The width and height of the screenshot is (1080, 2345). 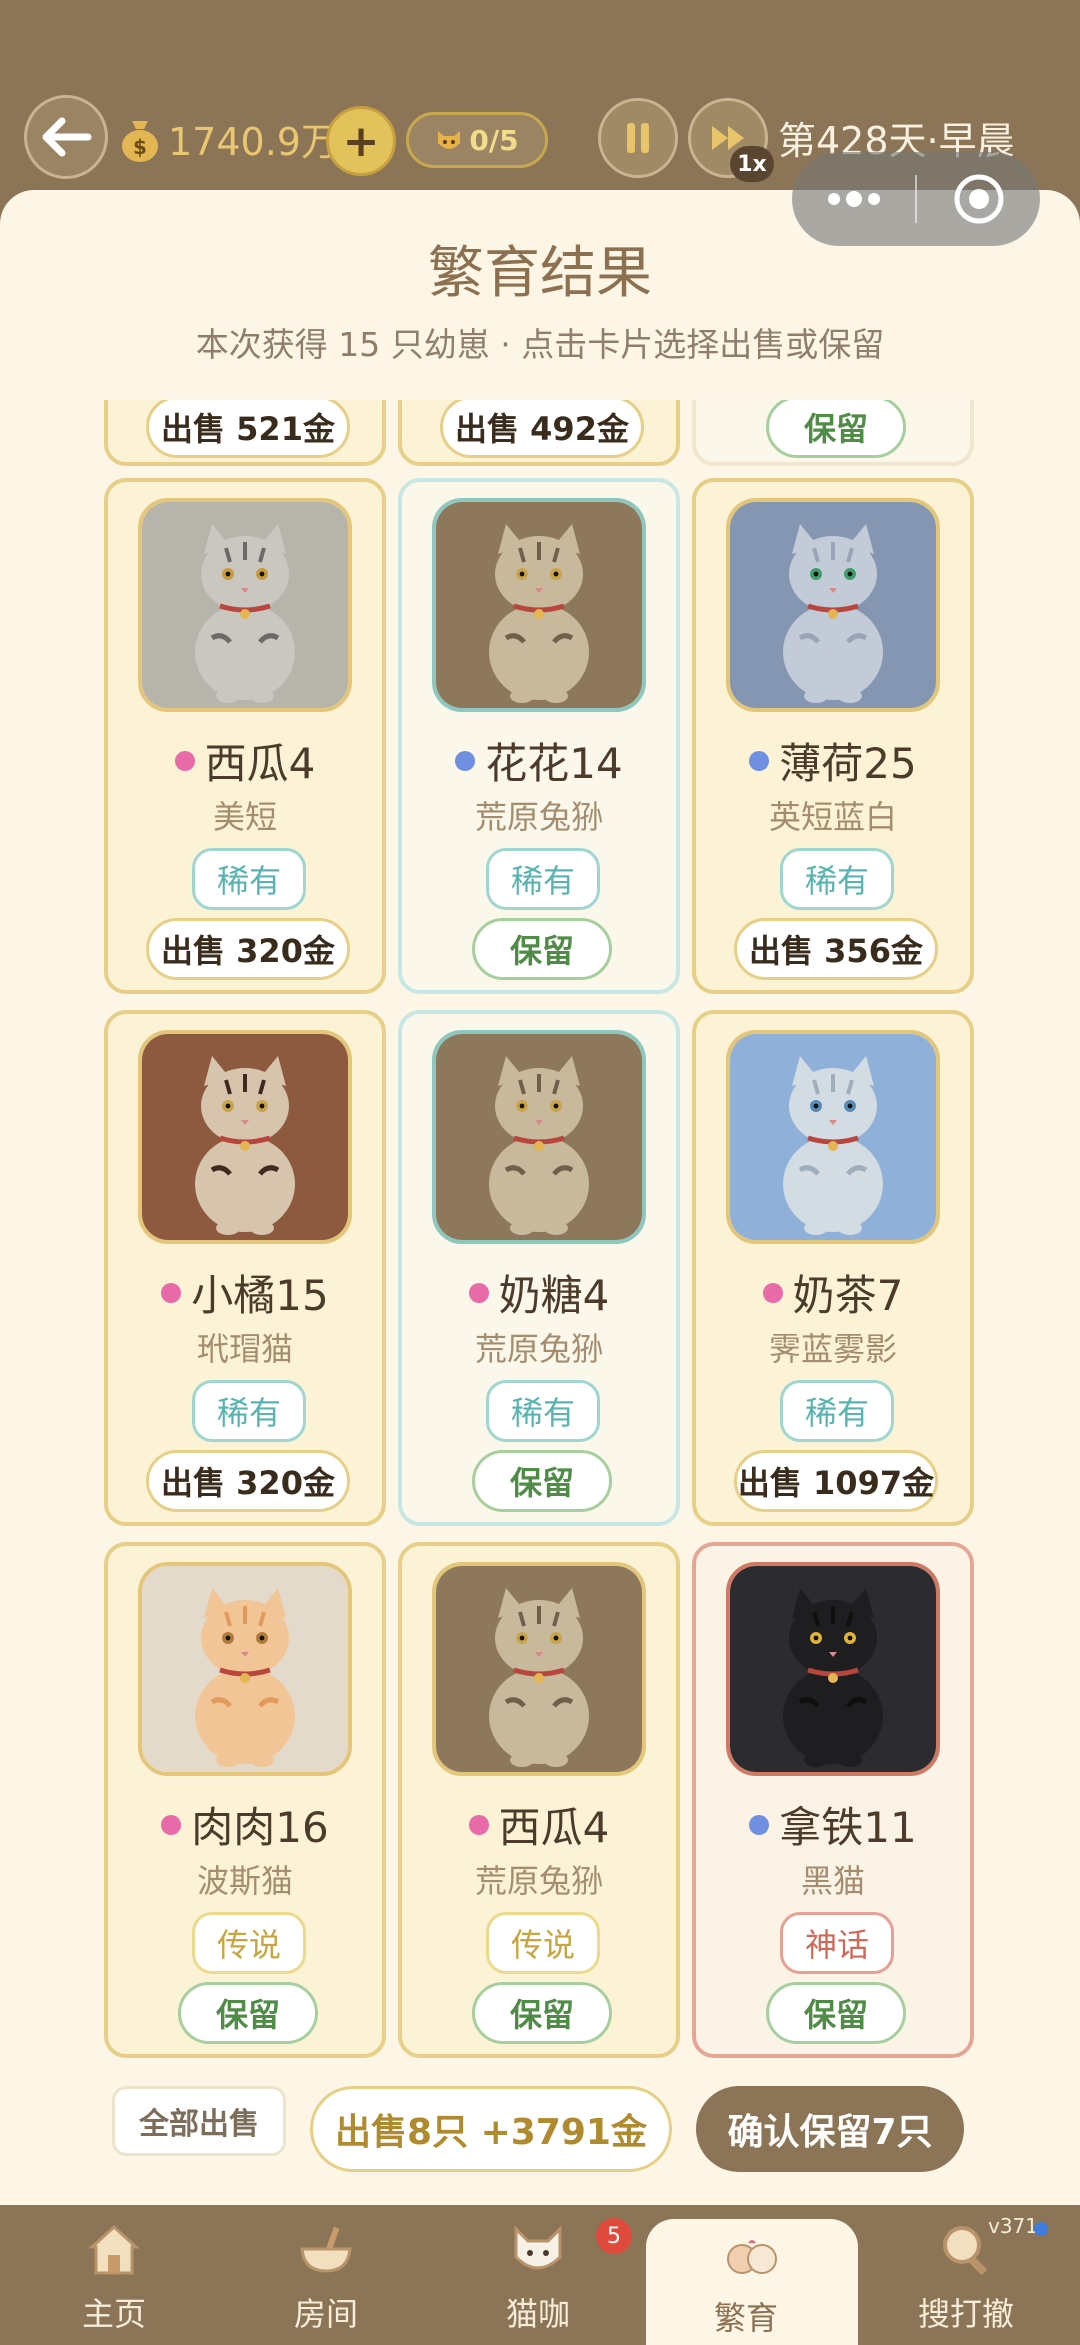 What do you see at coordinates (114, 2275) in the screenshot?
I see `tab-home: 主页` at bounding box center [114, 2275].